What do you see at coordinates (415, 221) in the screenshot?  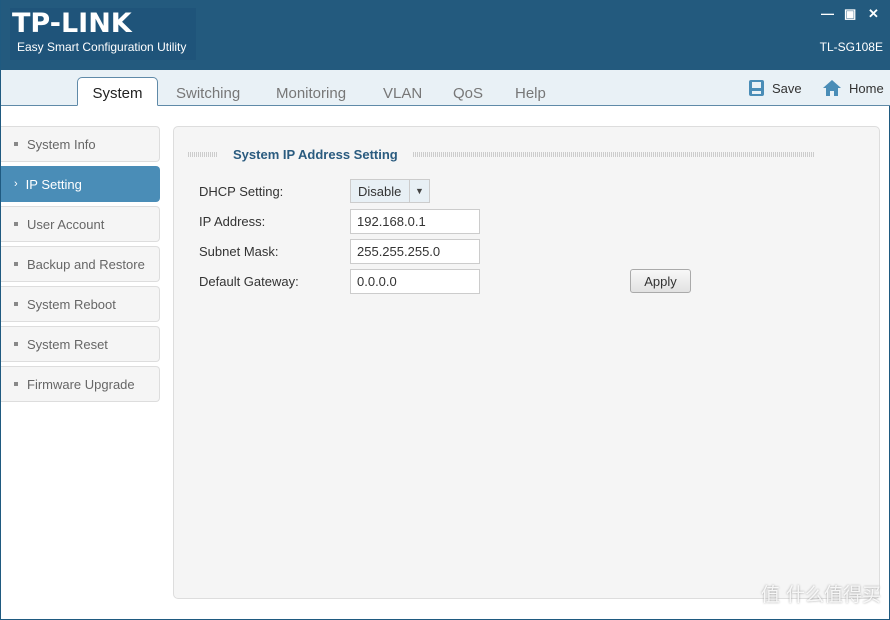 I see `ip-address-input: 192.168.0.1` at bounding box center [415, 221].